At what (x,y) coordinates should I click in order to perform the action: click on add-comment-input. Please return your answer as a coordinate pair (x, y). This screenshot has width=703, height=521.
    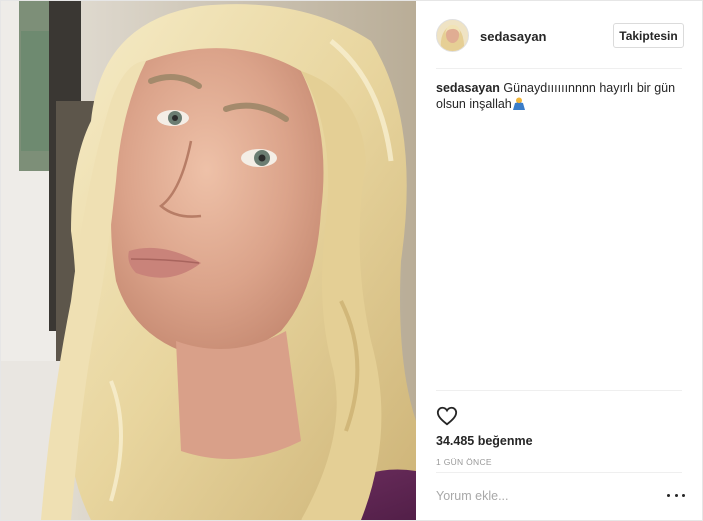
    Looking at the image, I should click on (546, 496).